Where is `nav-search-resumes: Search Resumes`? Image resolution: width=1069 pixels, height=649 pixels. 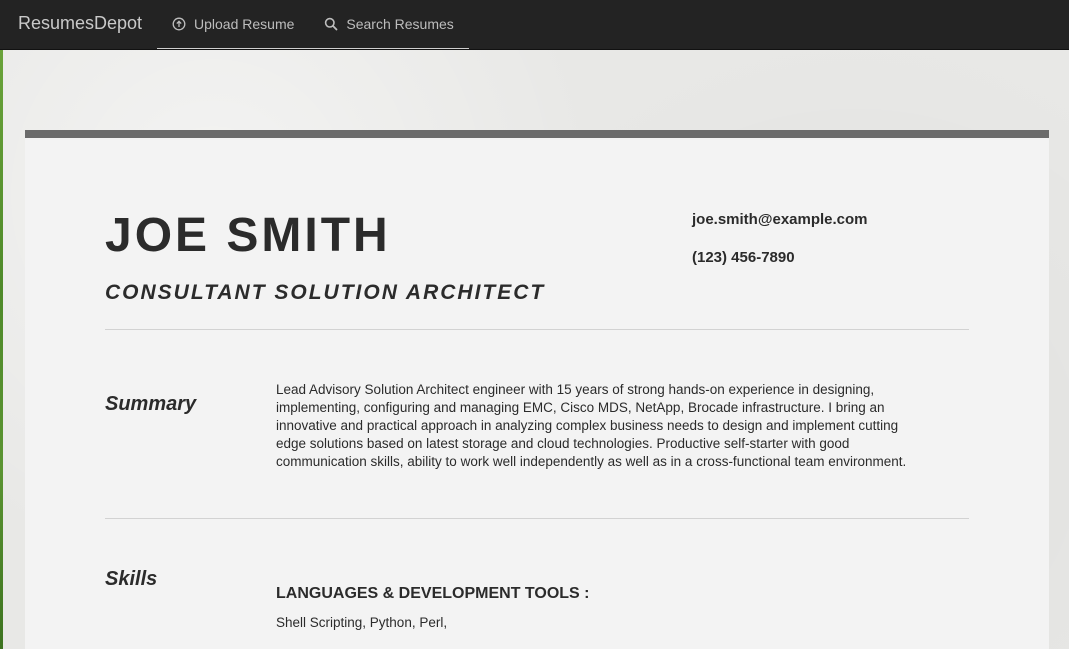 nav-search-resumes: Search Resumes is located at coordinates (388, 24).